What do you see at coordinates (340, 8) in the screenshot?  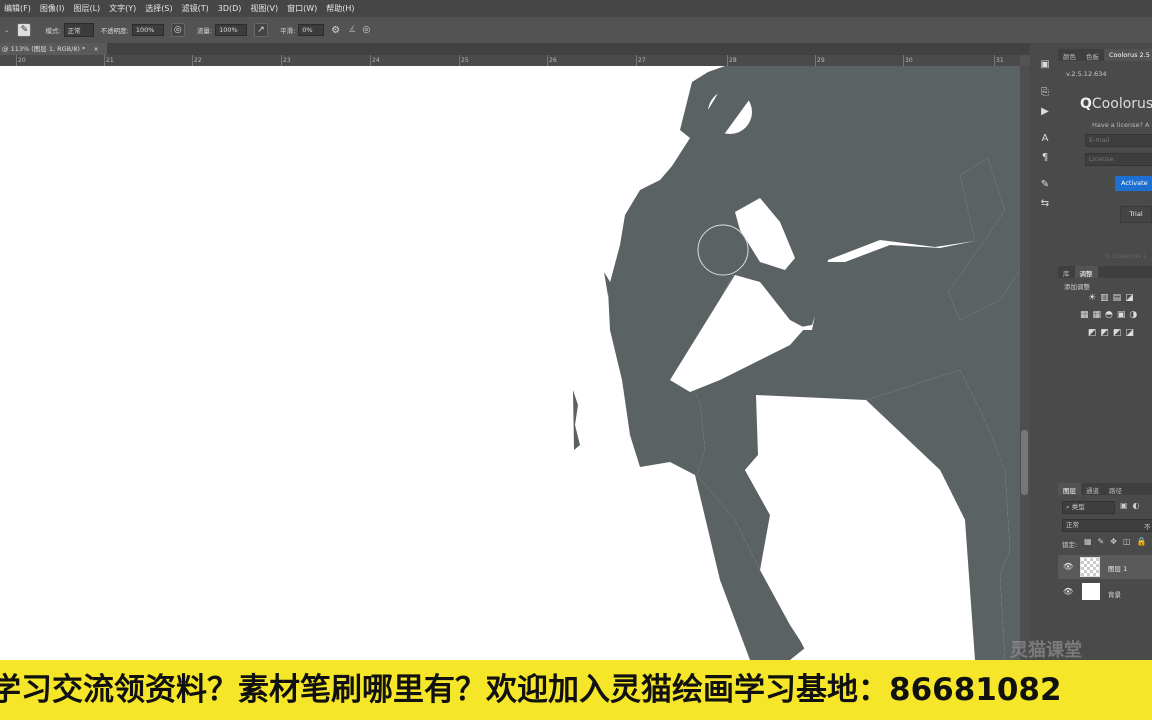 I see `menu-help: 帮助(H)` at bounding box center [340, 8].